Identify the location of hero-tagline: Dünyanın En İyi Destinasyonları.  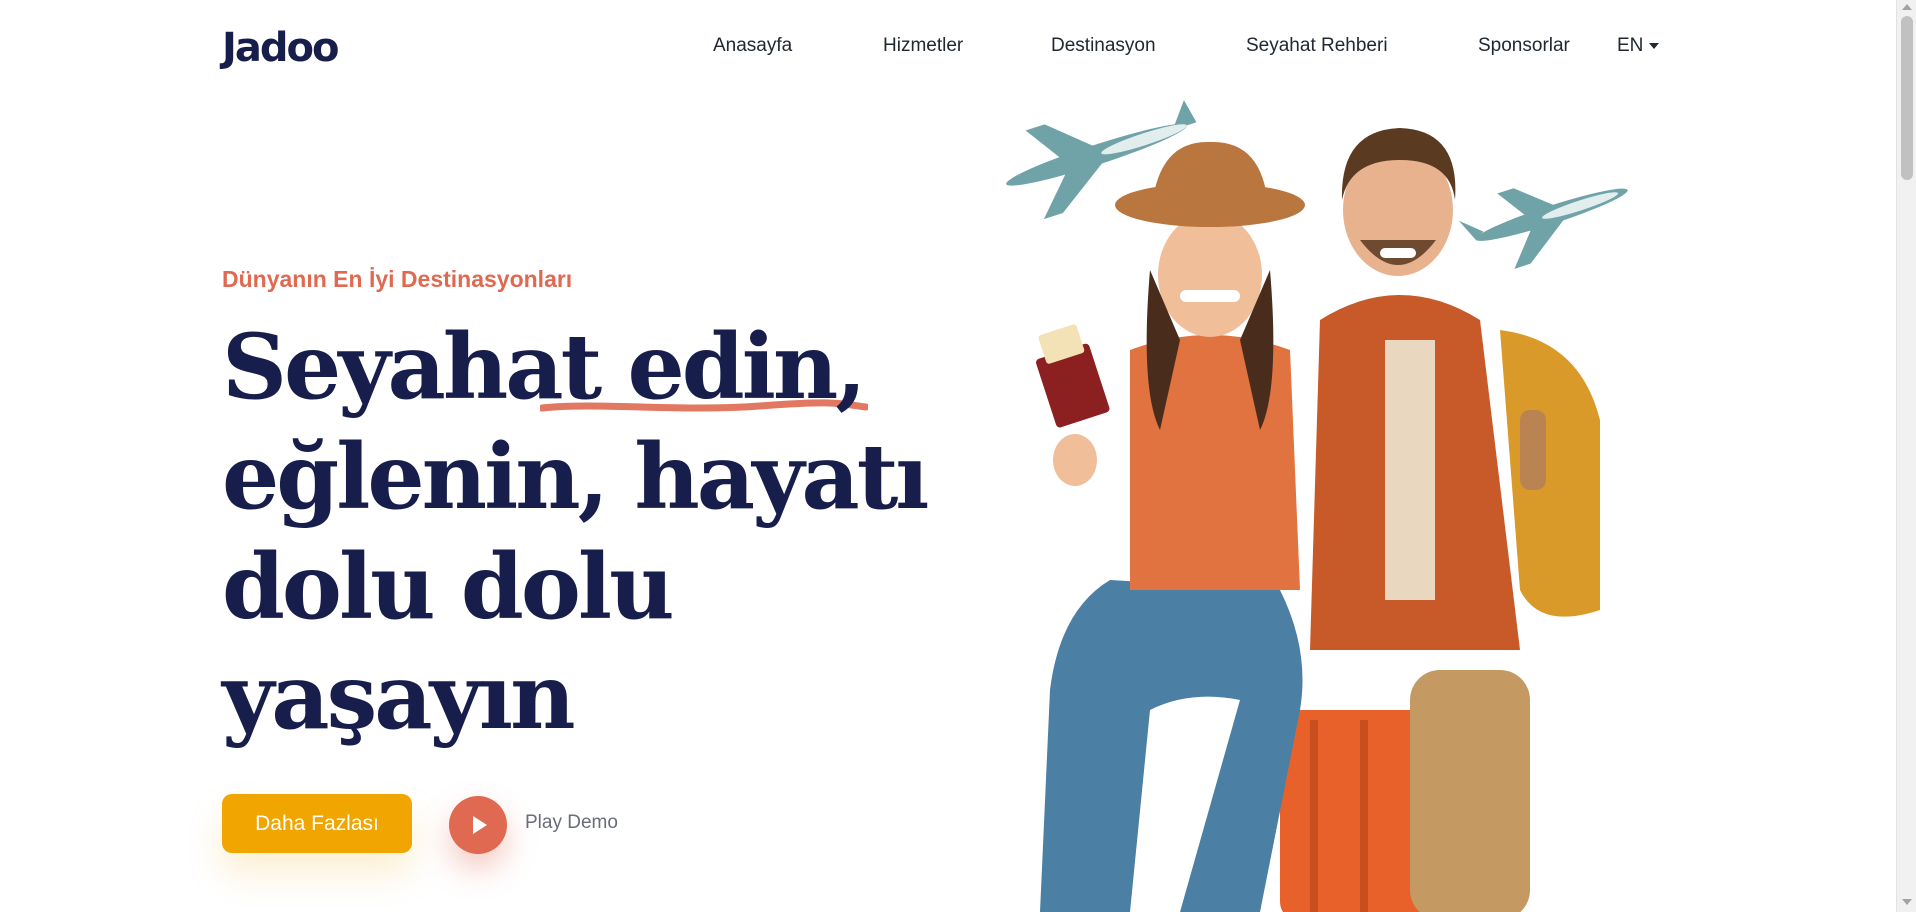
(397, 279).